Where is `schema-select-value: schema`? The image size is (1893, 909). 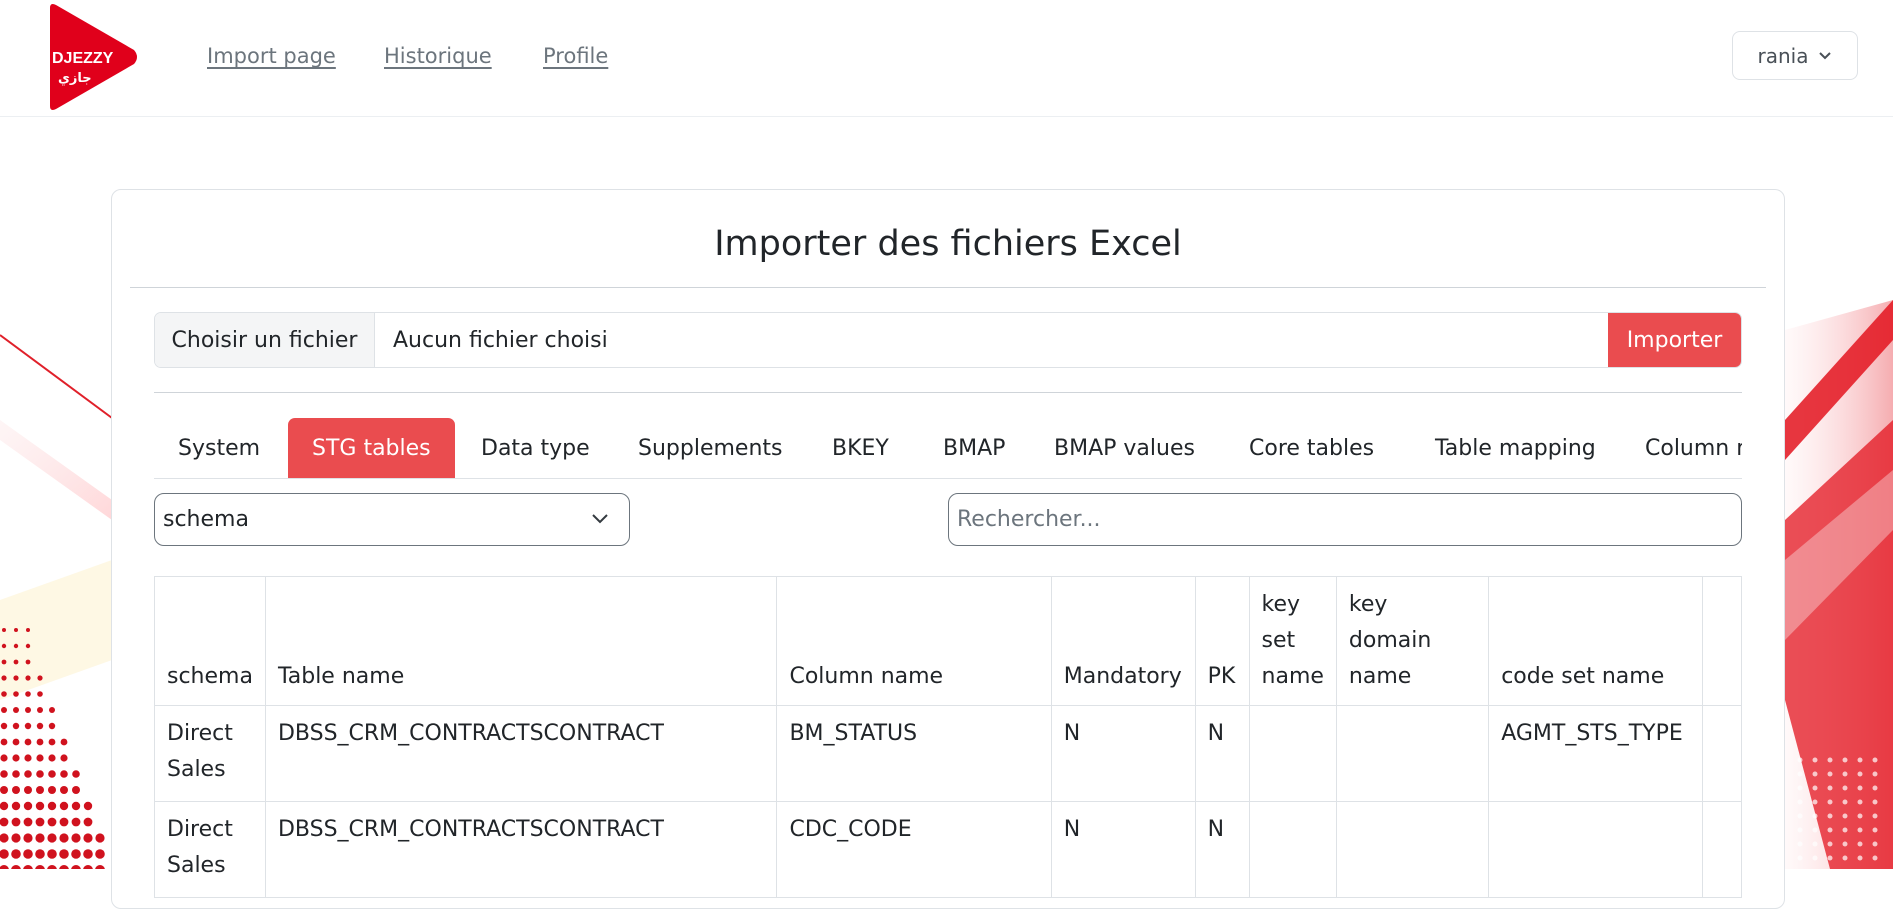 schema-select-value: schema is located at coordinates (206, 519).